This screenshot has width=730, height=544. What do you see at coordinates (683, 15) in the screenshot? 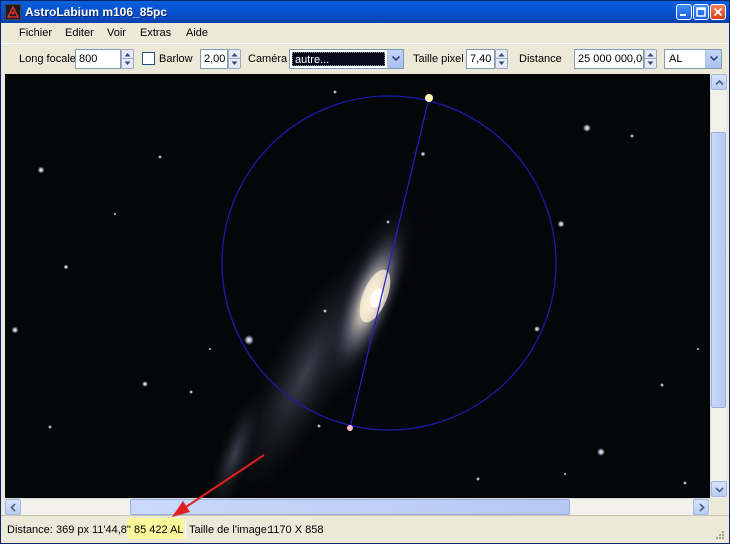
I see `minimize-icon` at bounding box center [683, 15].